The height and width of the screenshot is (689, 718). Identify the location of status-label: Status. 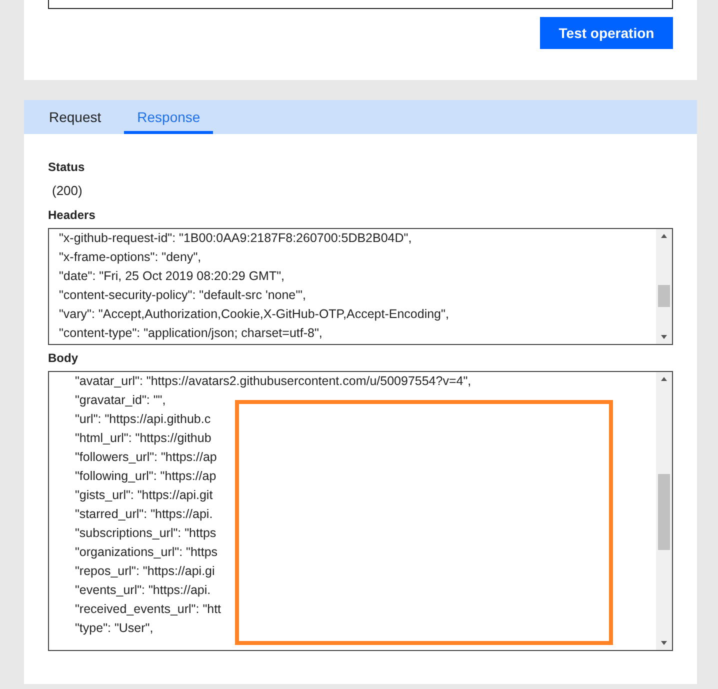
(67, 167).